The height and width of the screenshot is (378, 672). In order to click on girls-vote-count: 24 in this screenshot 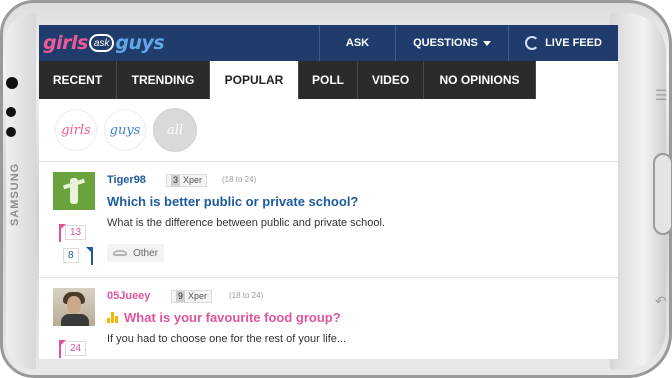, I will do `click(76, 349)`.